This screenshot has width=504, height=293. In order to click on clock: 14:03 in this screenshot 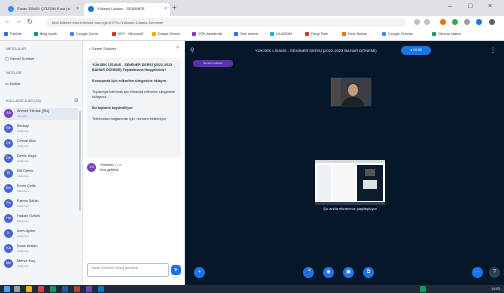, I will do `click(495, 288)`.